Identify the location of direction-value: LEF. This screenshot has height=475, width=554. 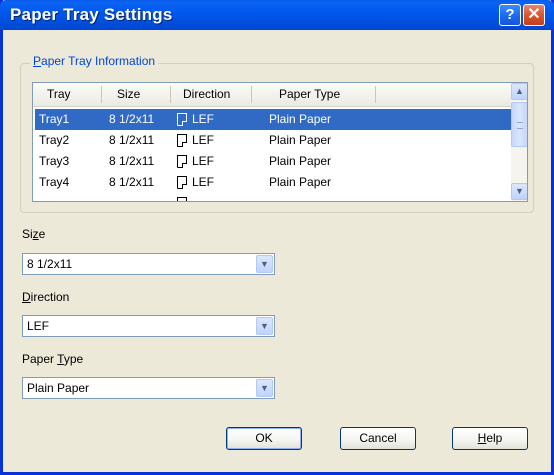
(38, 326).